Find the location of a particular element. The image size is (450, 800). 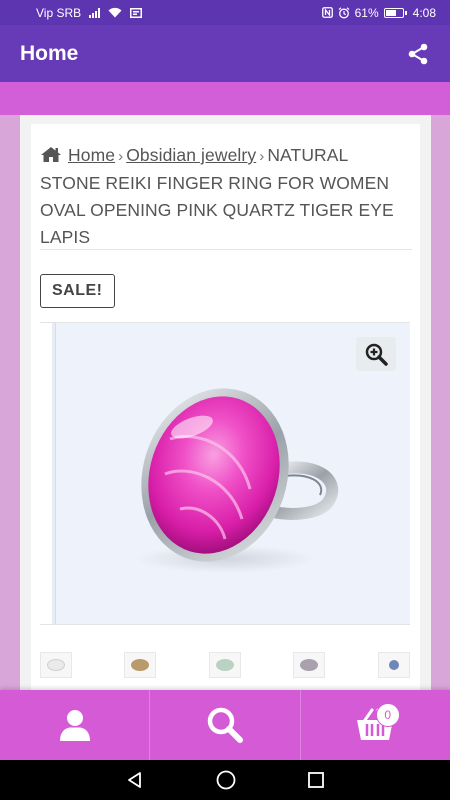

nfc-icon is located at coordinates (327, 12).